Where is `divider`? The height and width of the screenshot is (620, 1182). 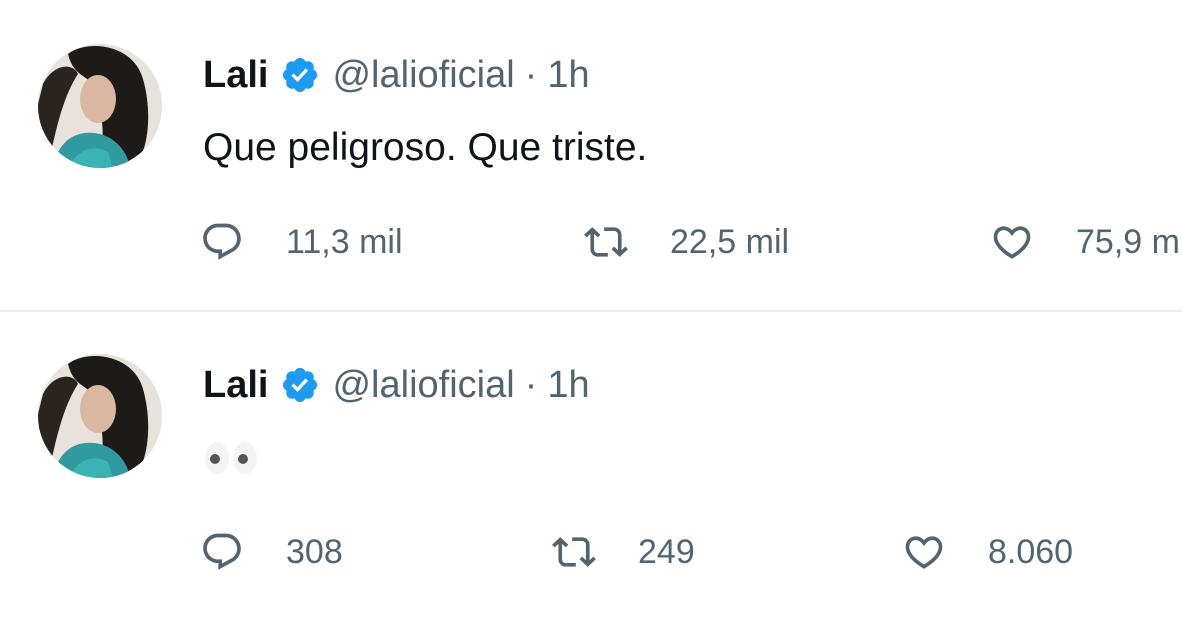 divider is located at coordinates (591, 311).